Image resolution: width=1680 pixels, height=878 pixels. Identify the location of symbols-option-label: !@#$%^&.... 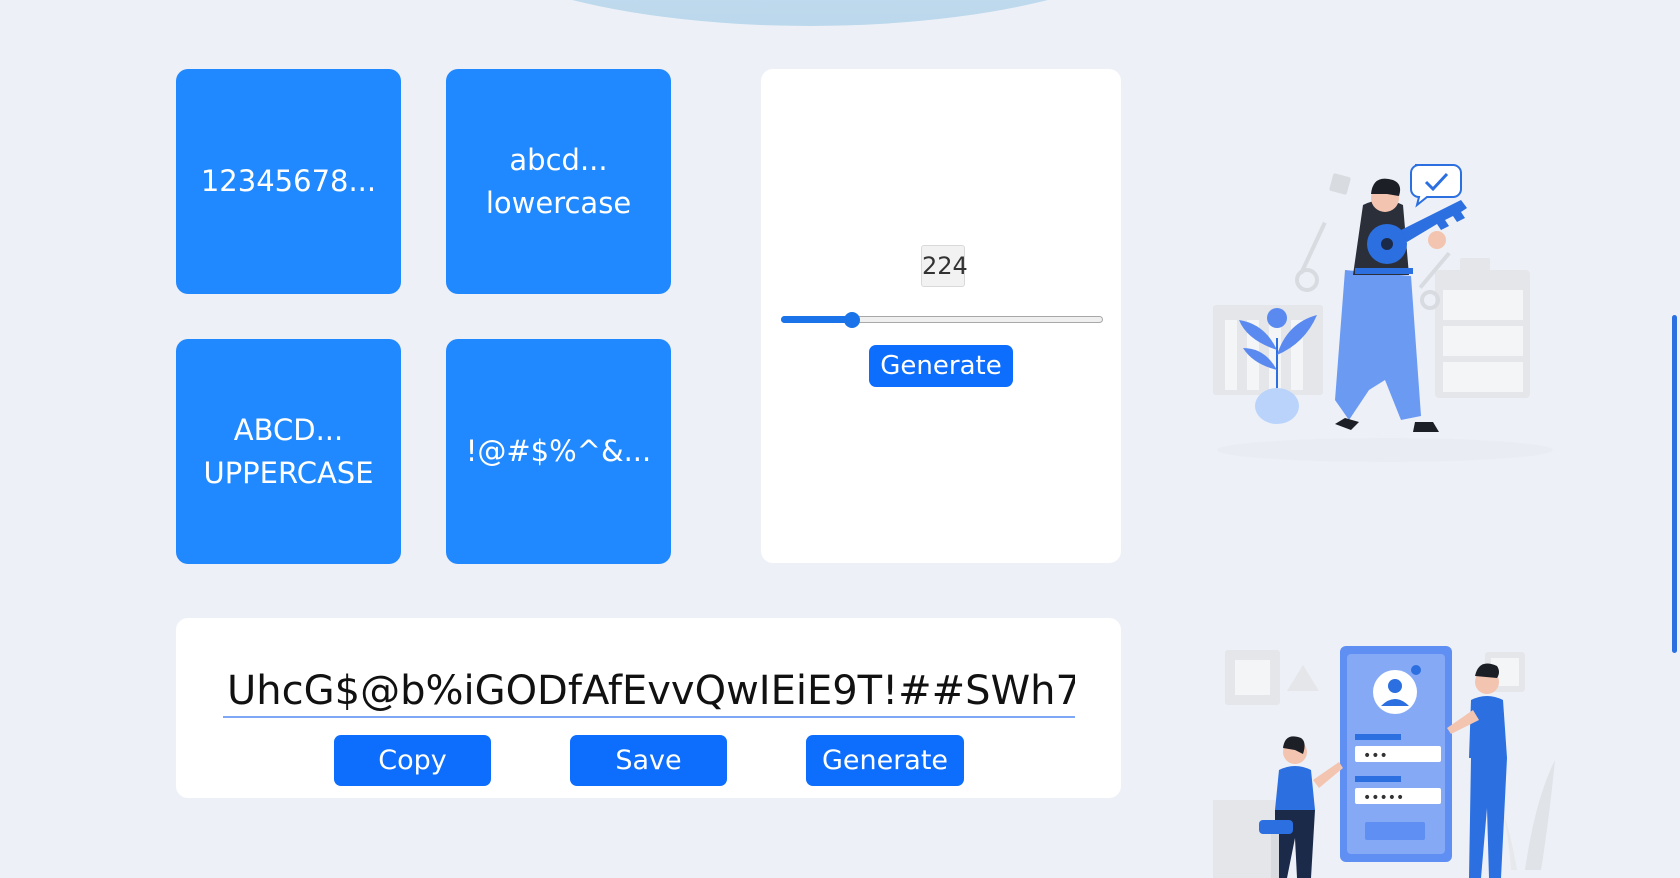
(558, 451).